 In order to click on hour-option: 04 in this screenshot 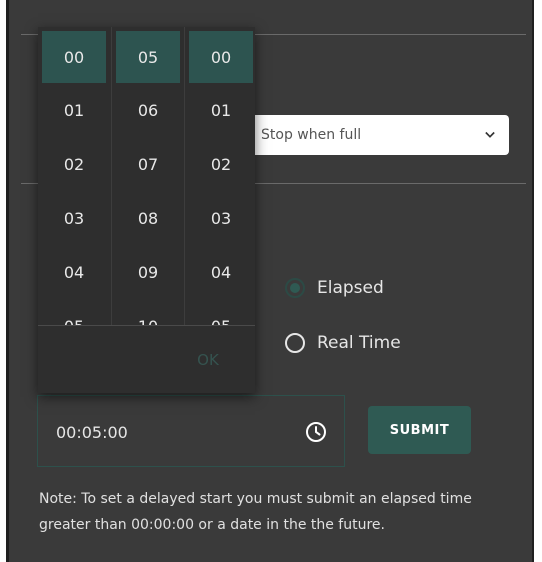, I will do `click(74, 272)`.